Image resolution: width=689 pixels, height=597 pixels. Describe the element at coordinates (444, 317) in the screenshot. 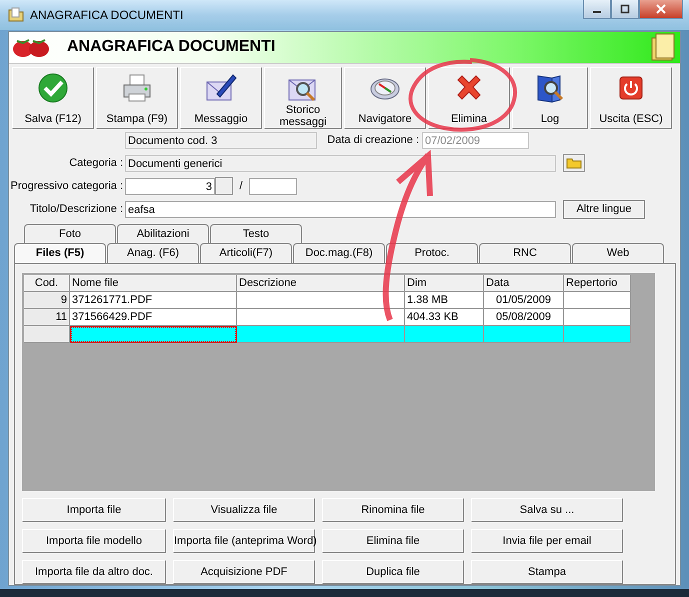

I see `table-cell: 404.33 KB` at that location.